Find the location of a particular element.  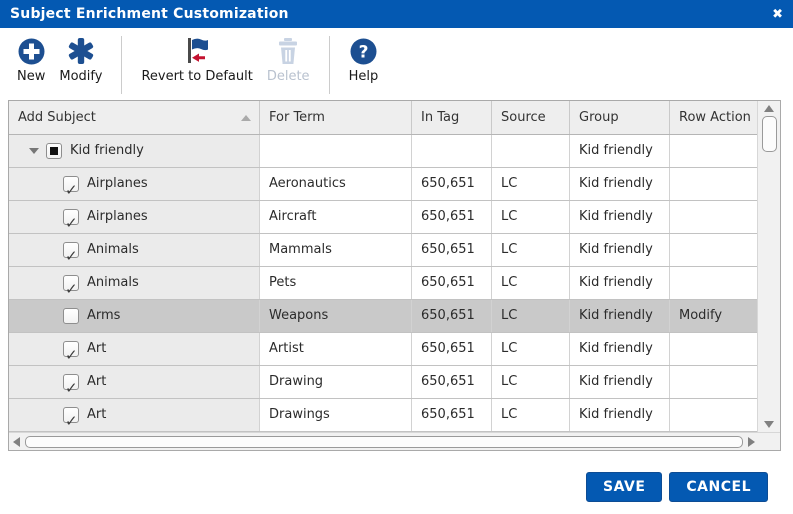

for-term-cell: Pets is located at coordinates (335, 283).